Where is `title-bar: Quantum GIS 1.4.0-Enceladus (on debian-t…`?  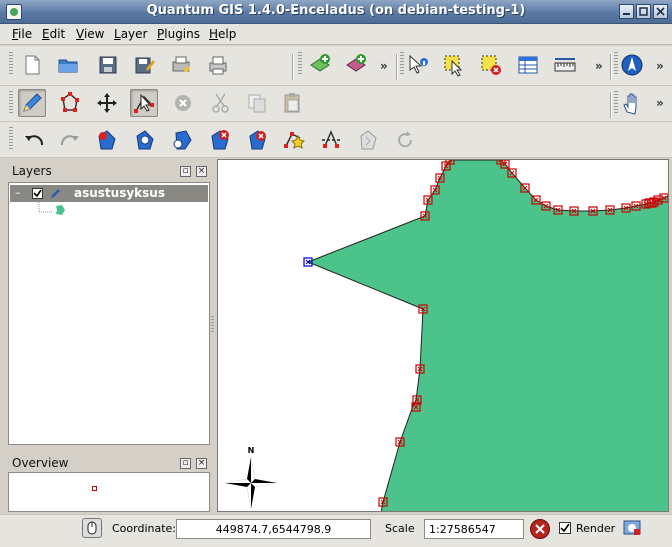 title-bar: Quantum GIS 1.4.0-Enceladus (on debian-t… is located at coordinates (336, 12).